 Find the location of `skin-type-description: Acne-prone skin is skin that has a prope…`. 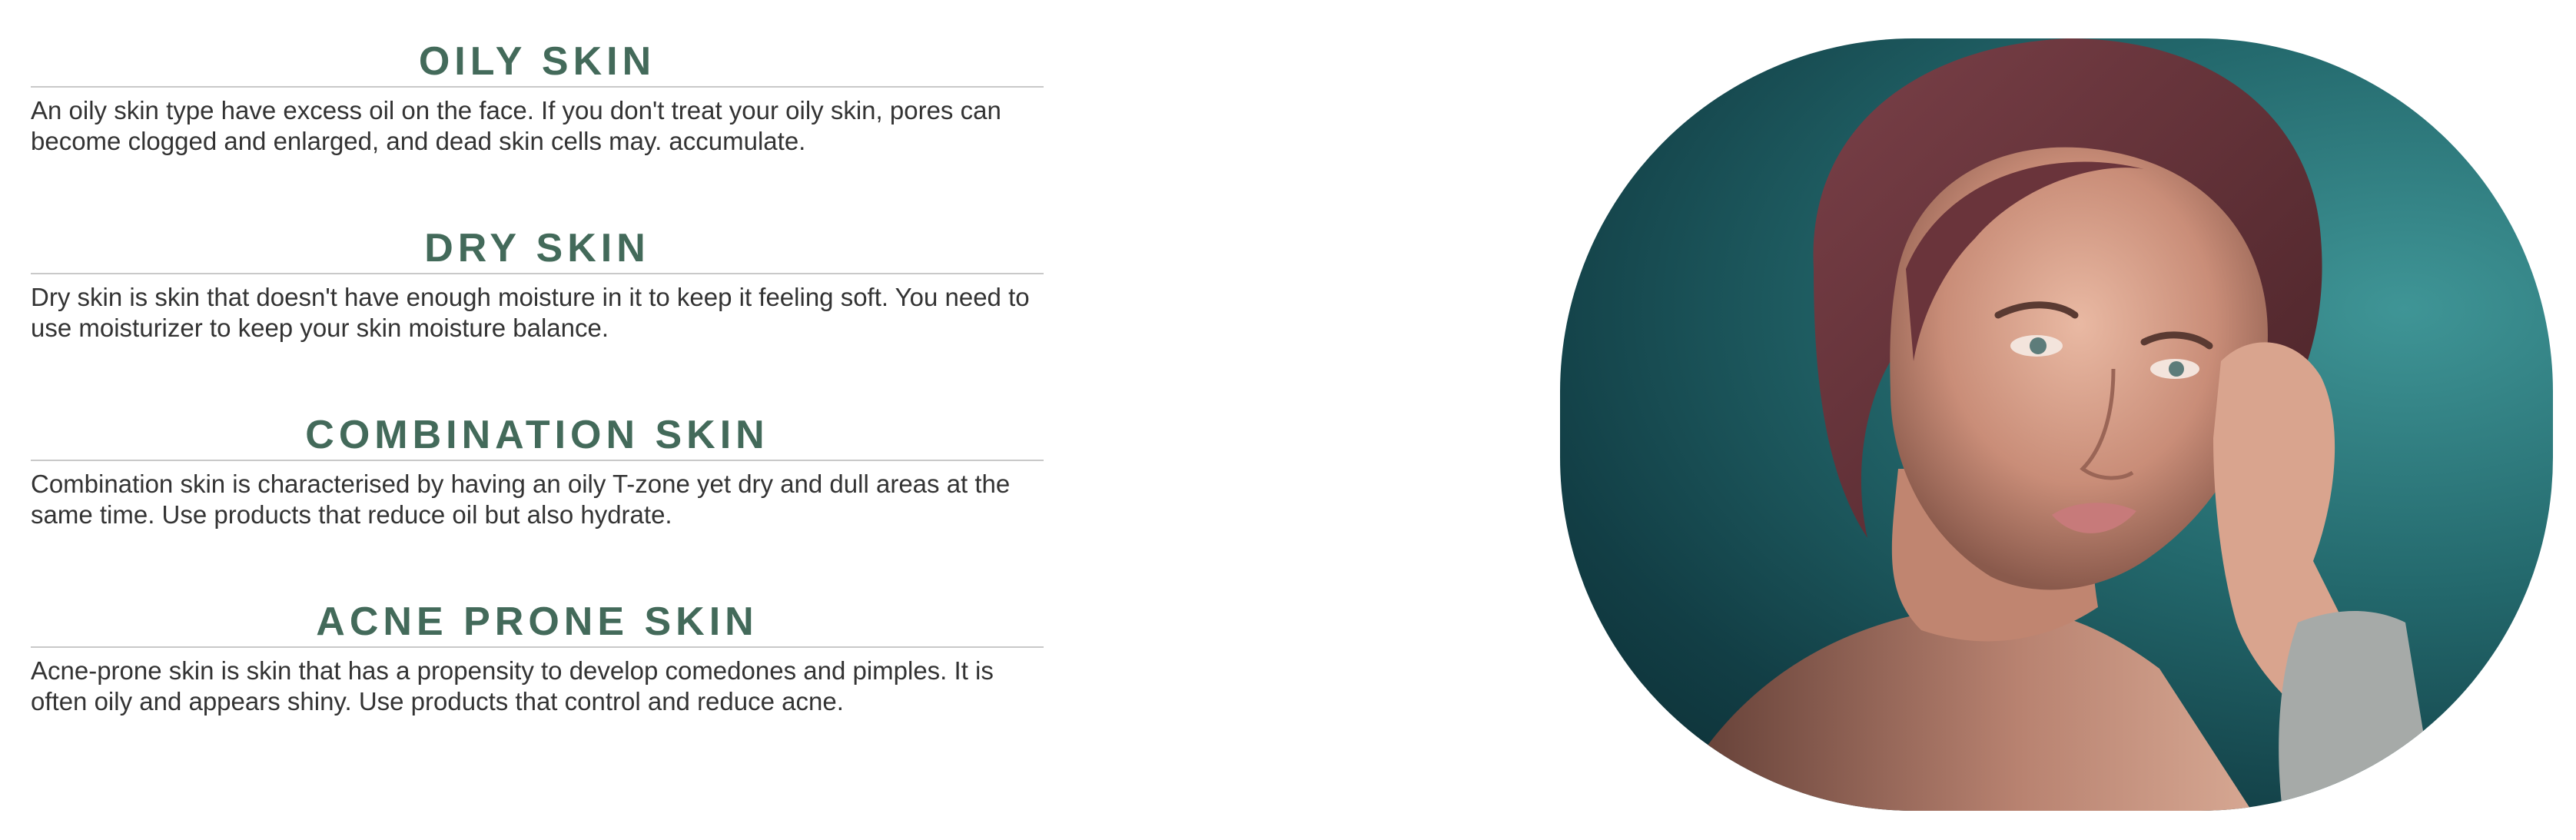

skin-type-description: Acne-prone skin is skin that has a prope… is located at coordinates (512, 686).